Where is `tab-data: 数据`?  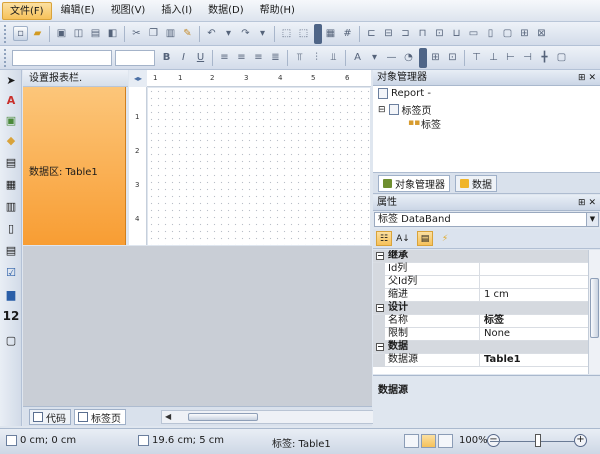 tab-data: 数据 is located at coordinates (476, 183).